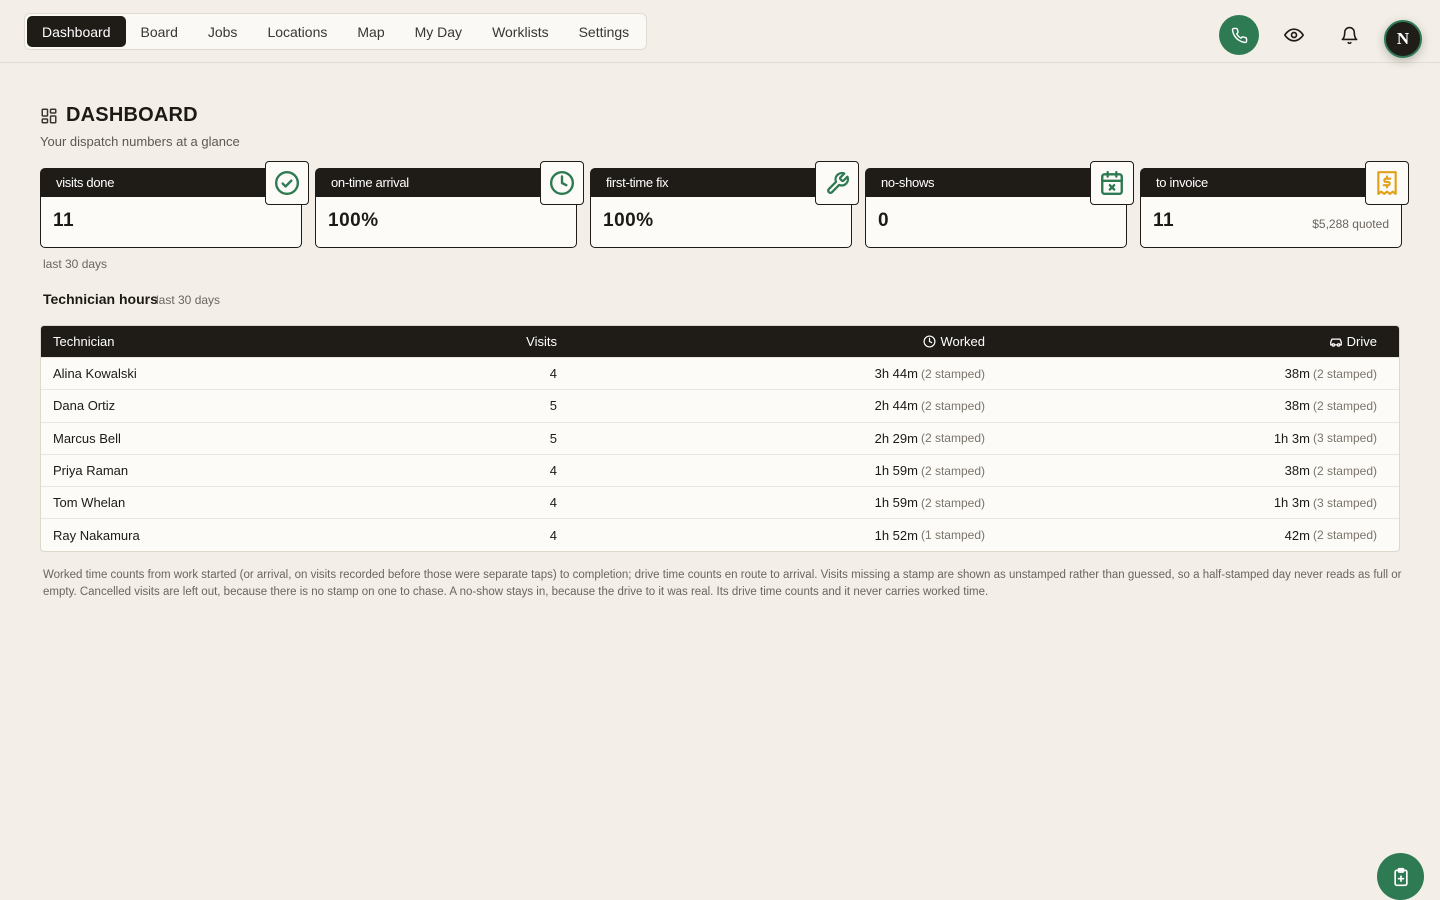 This screenshot has height=900, width=1440. What do you see at coordinates (1361, 341) in the screenshot?
I see `column-header-drive-label: Drive` at bounding box center [1361, 341].